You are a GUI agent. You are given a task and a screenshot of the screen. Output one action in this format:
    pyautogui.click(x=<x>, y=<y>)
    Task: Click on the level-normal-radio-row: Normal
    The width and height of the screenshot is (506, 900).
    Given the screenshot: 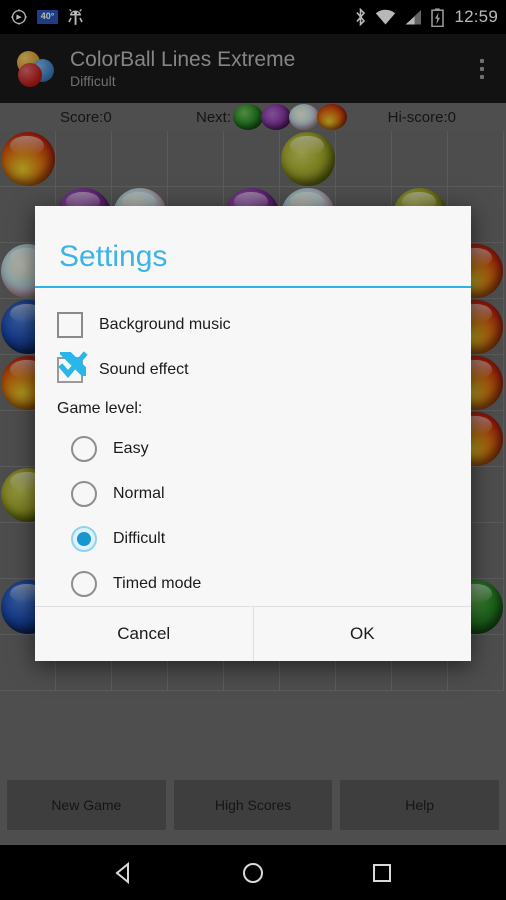 What is the action you would take?
    pyautogui.click(x=253, y=493)
    